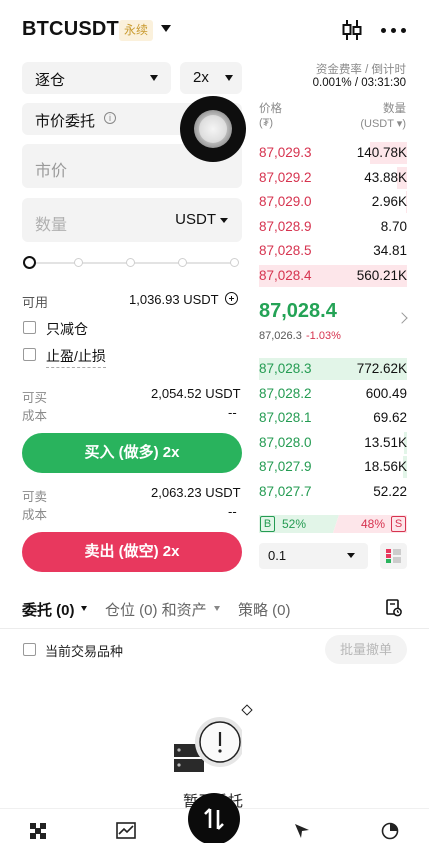 This screenshot has width=429, height=843. Describe the element at coordinates (270, 109) in the screenshot. I see `price-column-header: 价格` at that location.